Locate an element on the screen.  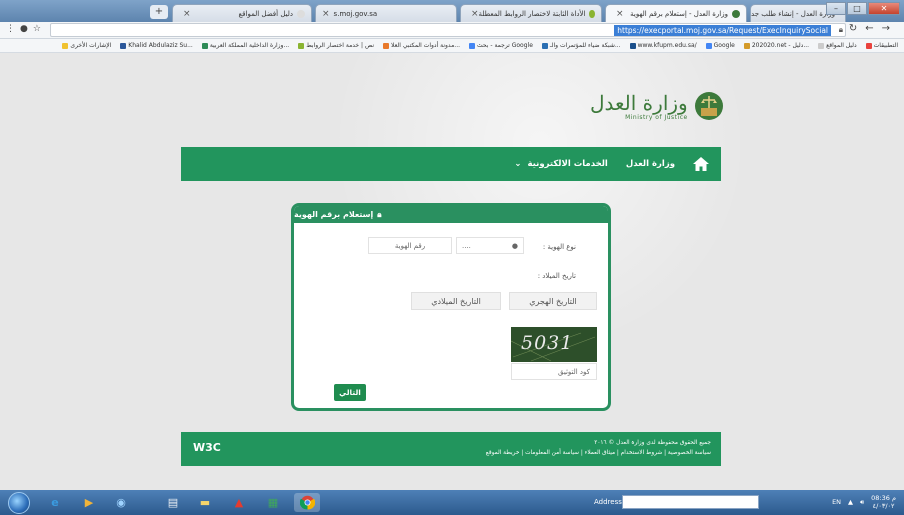
window-controls: – □ ✕ is located at coordinates (862, 8).